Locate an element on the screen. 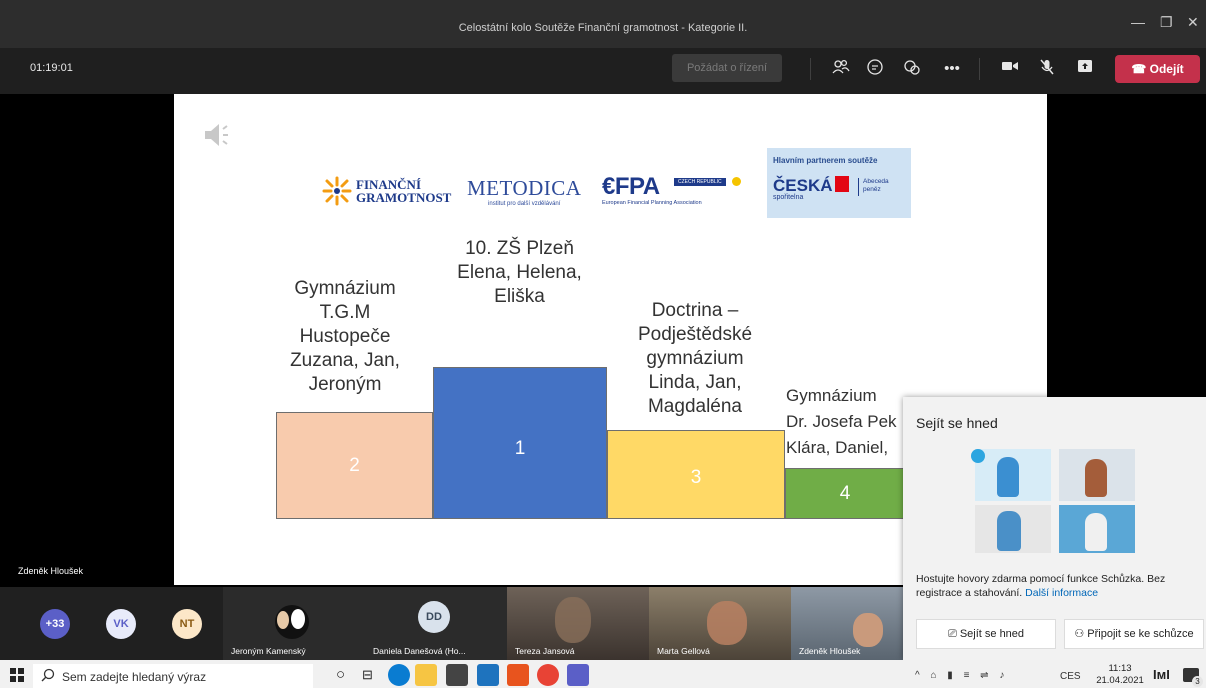 The image size is (1206, 688). leave-label: Odejít is located at coordinates (1166, 69).